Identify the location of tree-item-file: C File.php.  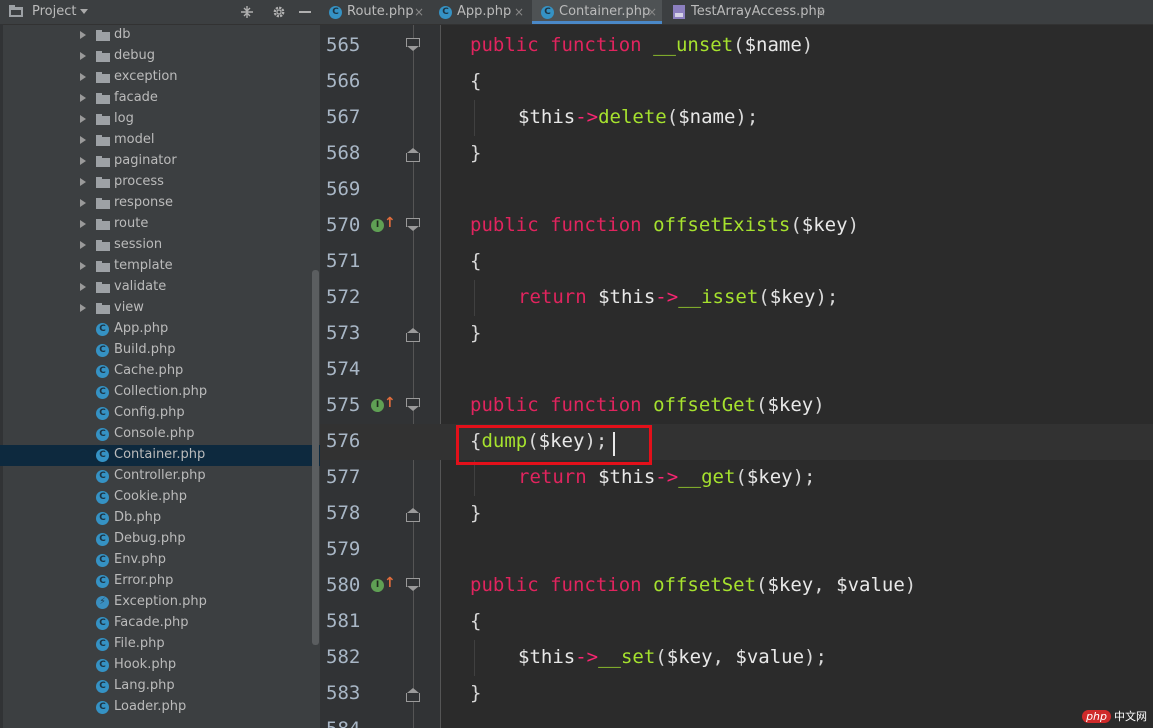
(160, 644).